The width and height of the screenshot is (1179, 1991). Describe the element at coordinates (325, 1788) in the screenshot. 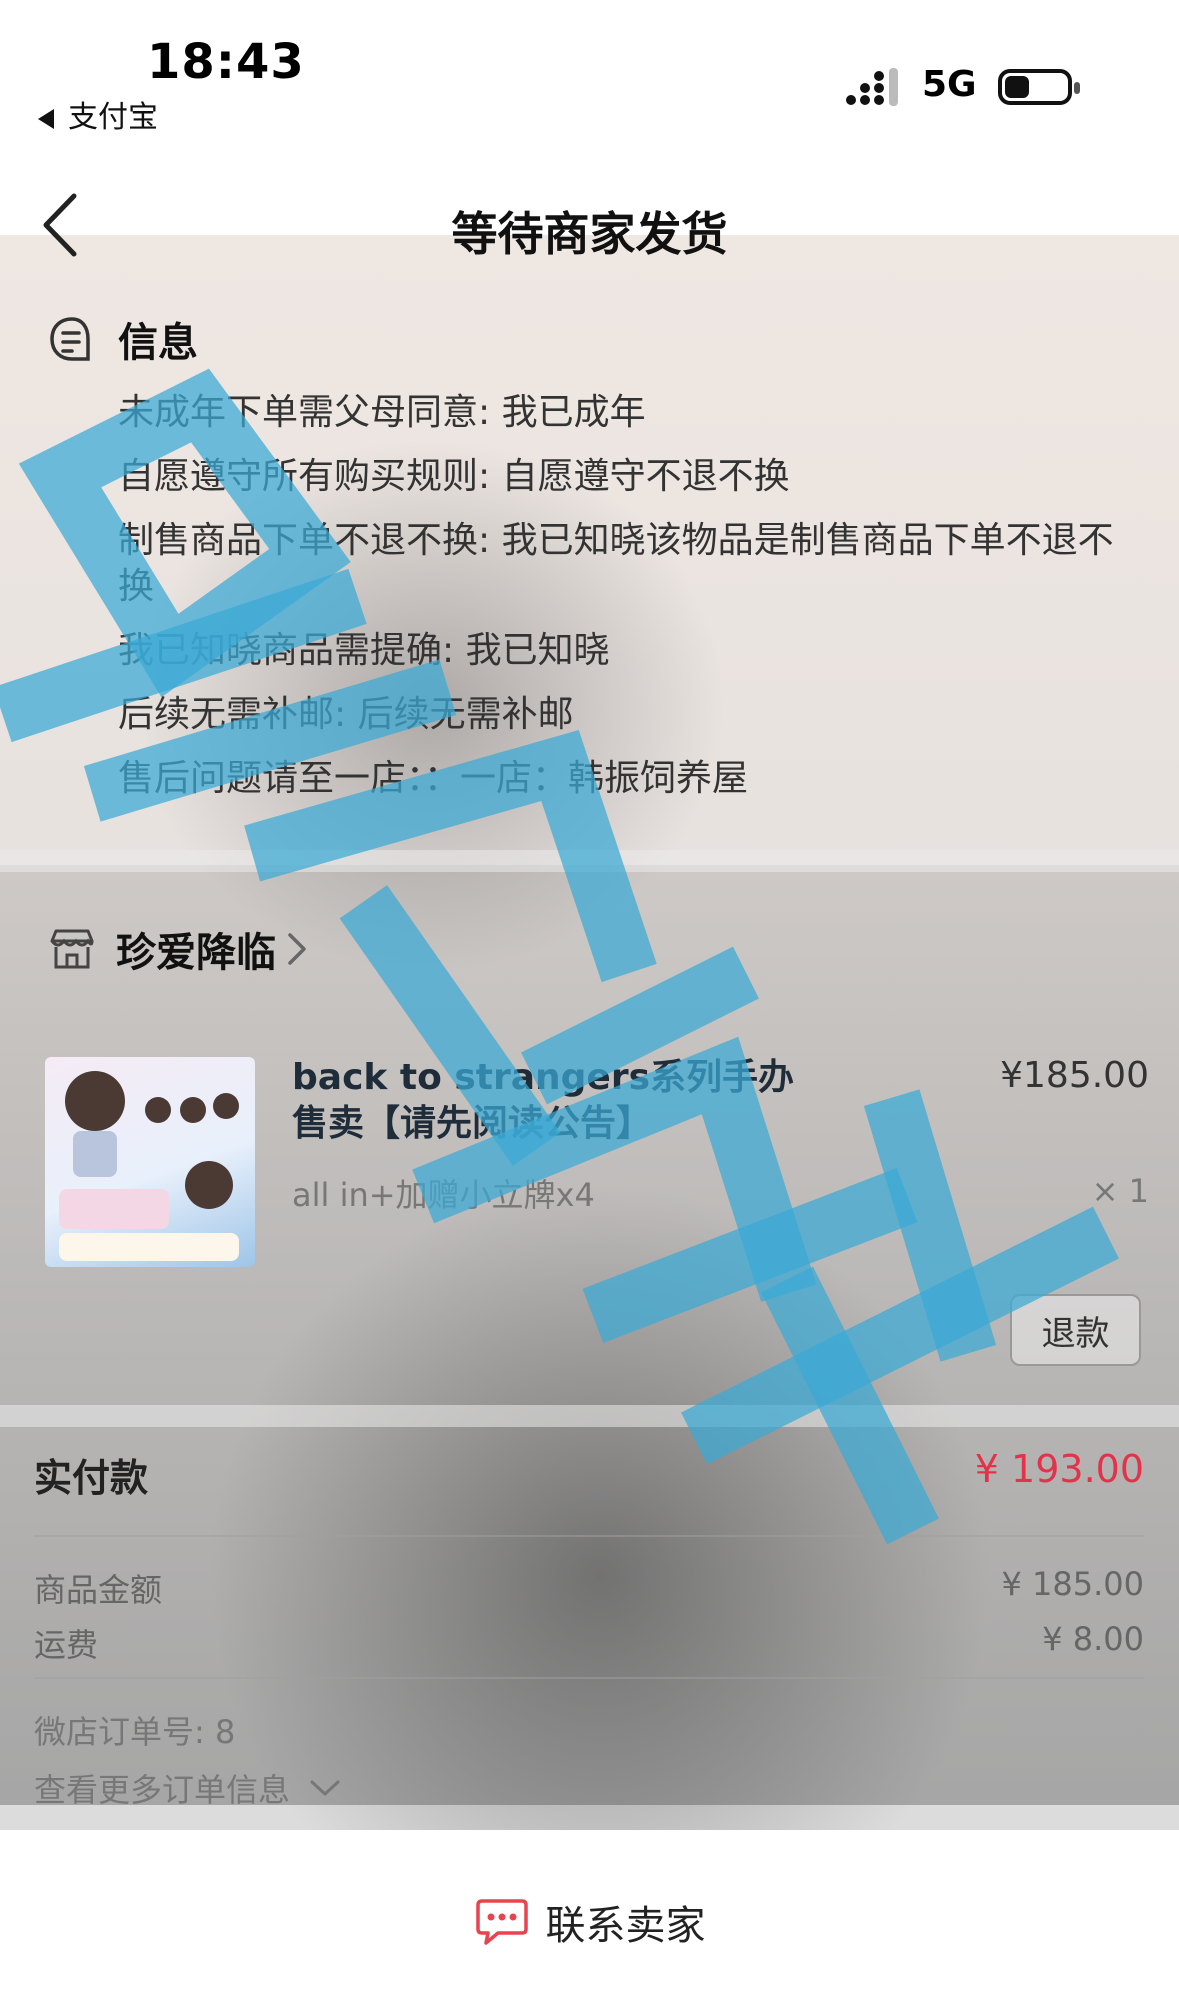

I see `chevron-down-icon` at that location.